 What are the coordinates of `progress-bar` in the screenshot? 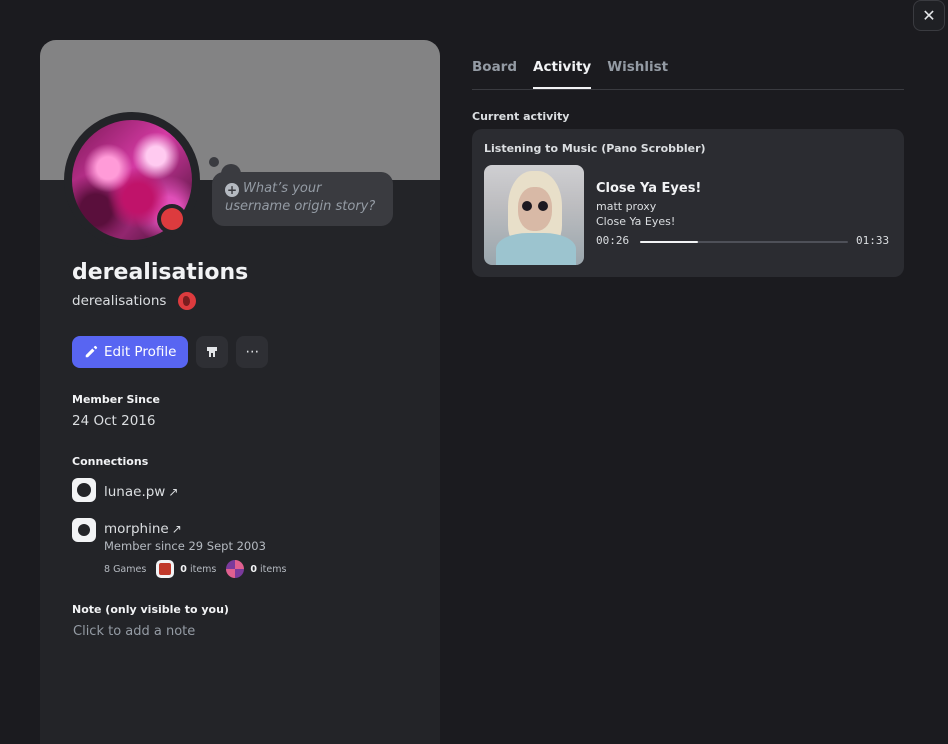 It's located at (744, 242).